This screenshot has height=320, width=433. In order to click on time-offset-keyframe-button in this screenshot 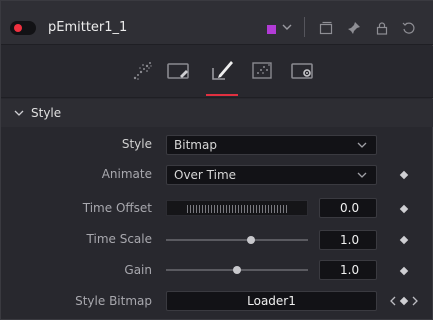, I will do `click(404, 209)`.